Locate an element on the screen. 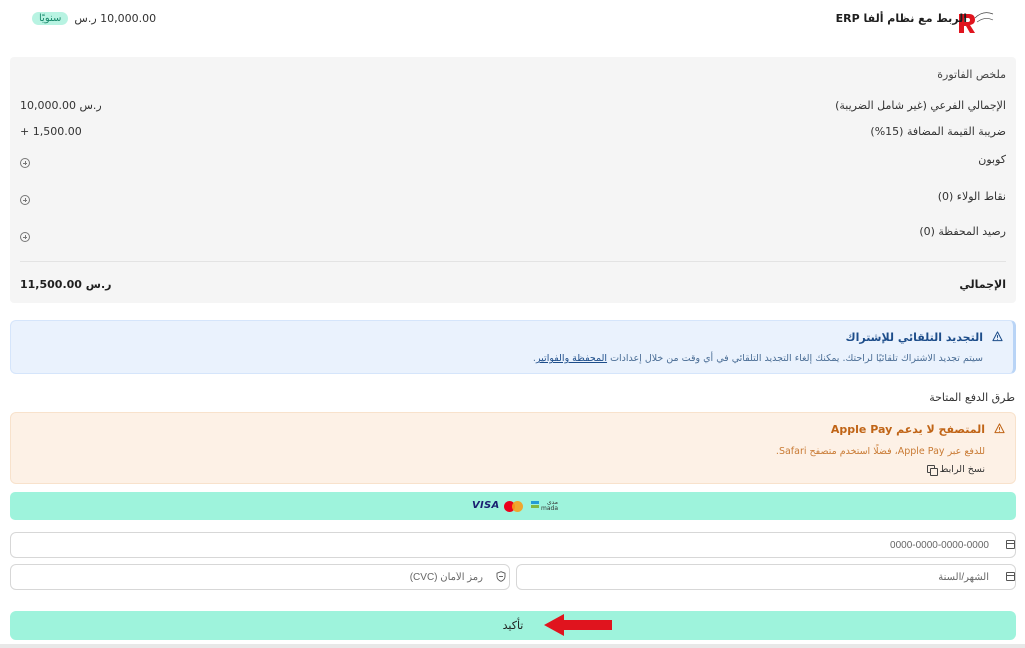 The width and height of the screenshot is (1025, 648). wallet-label: رصيد المحفظة (0) is located at coordinates (962, 231).